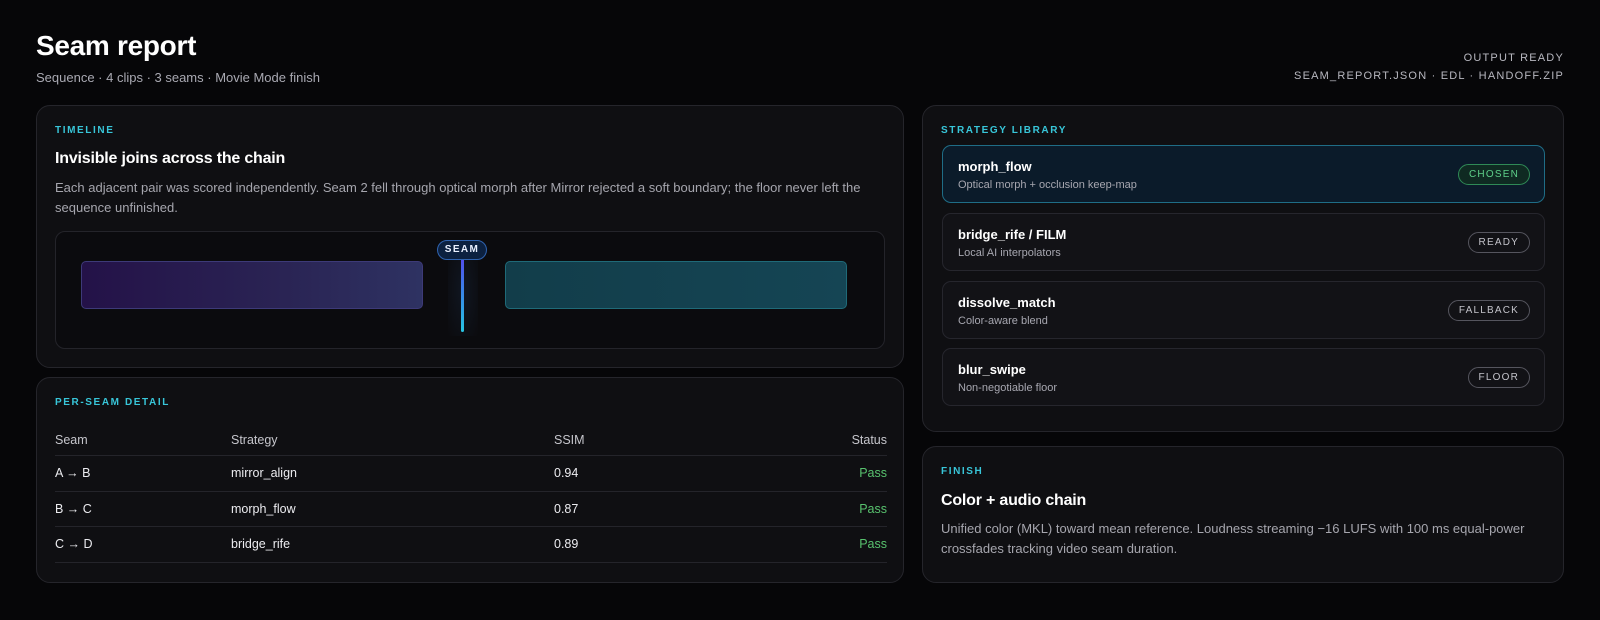 The width and height of the screenshot is (1600, 620). What do you see at coordinates (261, 544) in the screenshot?
I see `row-strategy: bridge_rife` at bounding box center [261, 544].